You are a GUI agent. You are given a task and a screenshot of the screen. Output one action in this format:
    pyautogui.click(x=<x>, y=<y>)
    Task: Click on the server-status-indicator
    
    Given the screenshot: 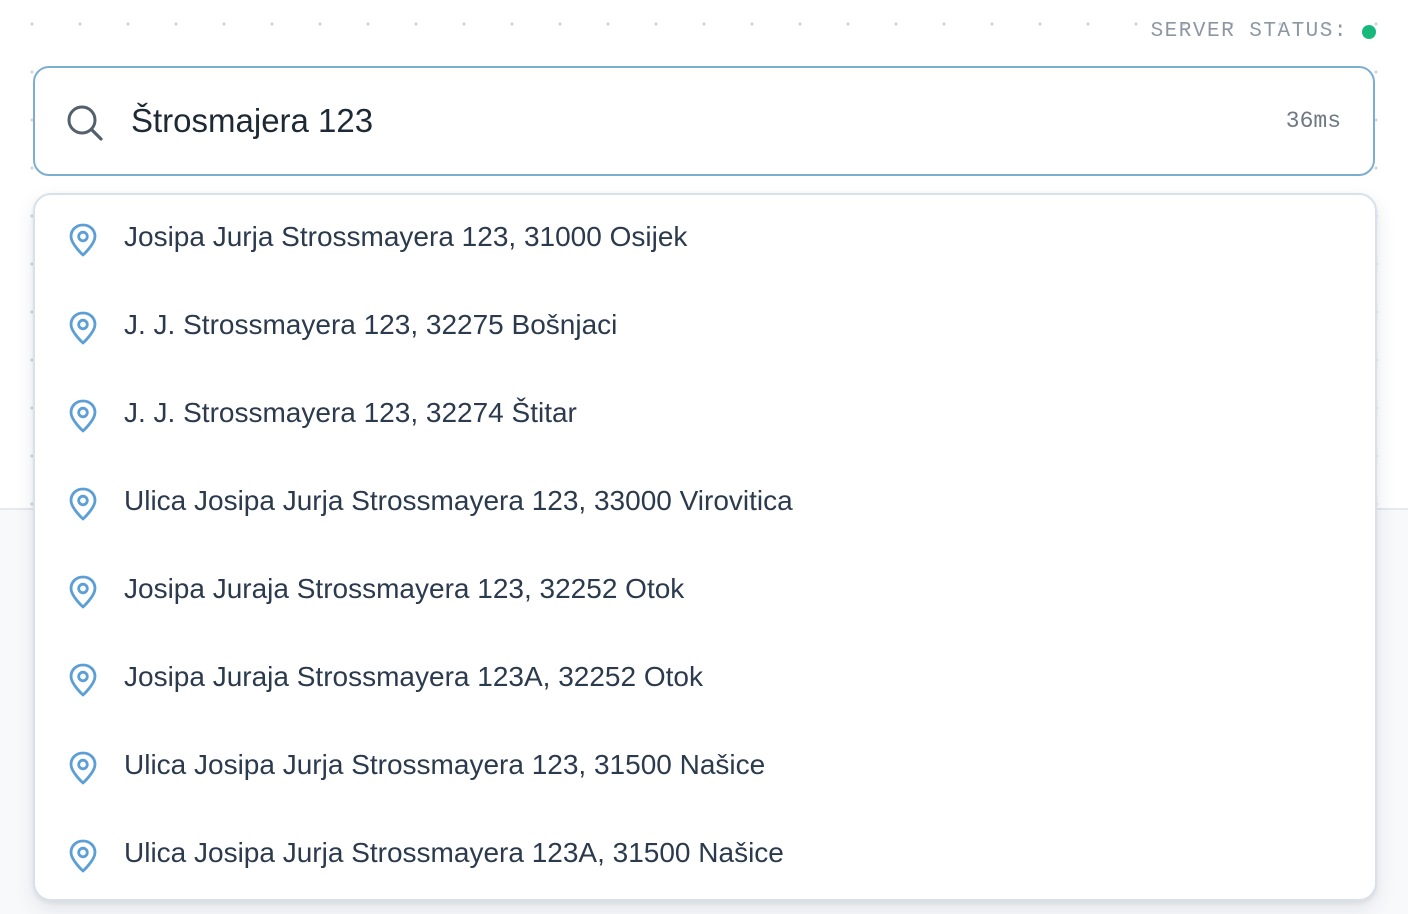 What is the action you would take?
    pyautogui.click(x=1369, y=31)
    